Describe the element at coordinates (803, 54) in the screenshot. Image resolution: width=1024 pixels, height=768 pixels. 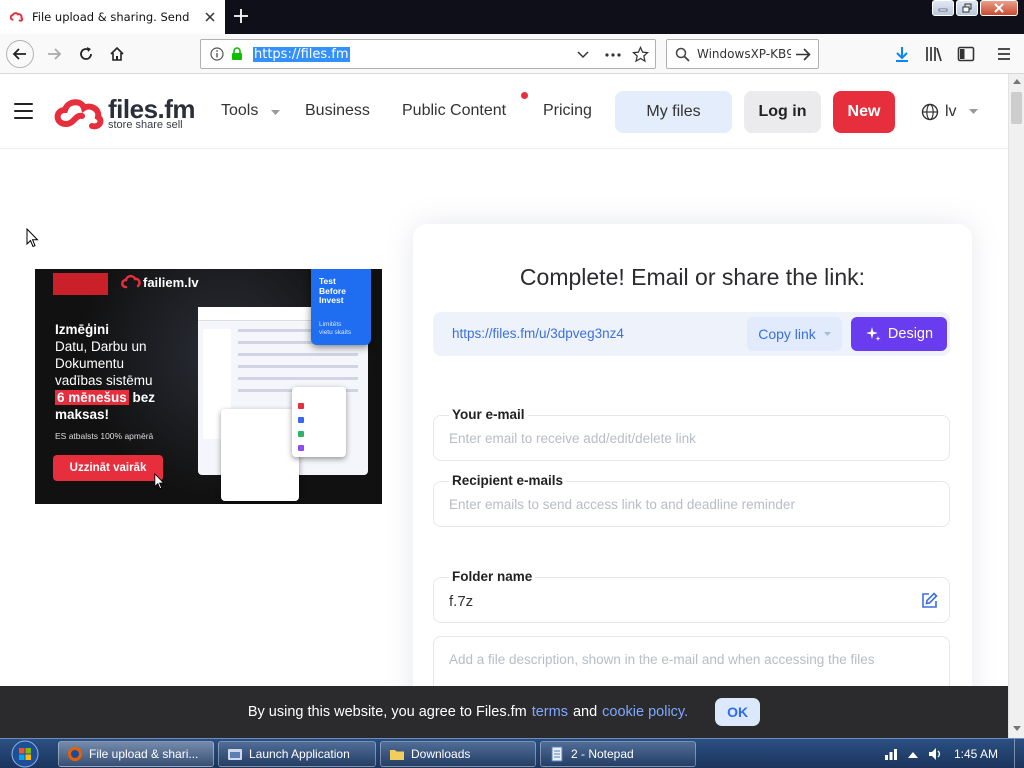
I see `search-go-arrow-icon` at that location.